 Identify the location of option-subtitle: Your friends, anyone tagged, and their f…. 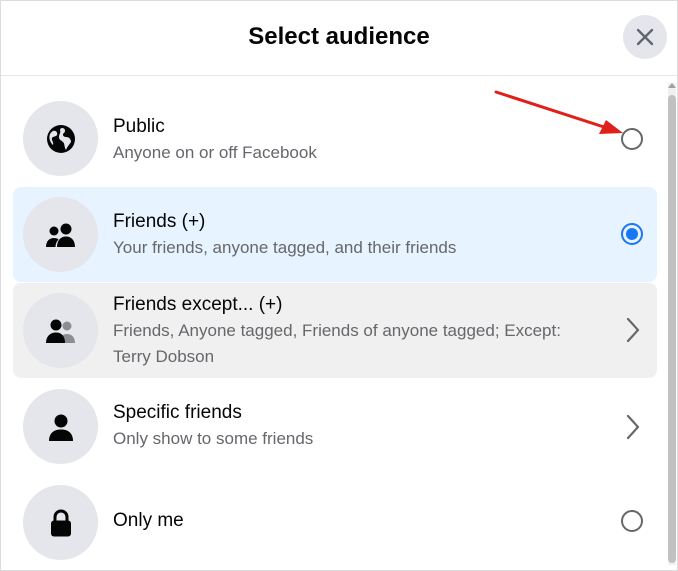
(285, 247).